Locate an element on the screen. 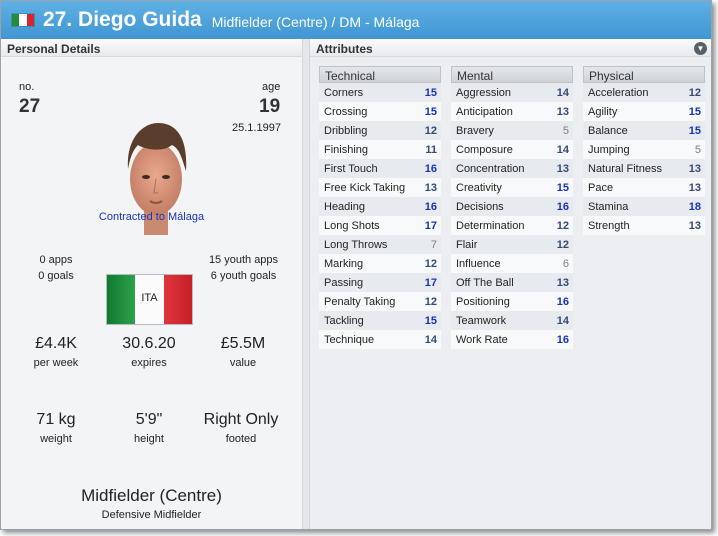 The width and height of the screenshot is (718, 536). attribute-row: Concentration 13 is located at coordinates (512, 168).